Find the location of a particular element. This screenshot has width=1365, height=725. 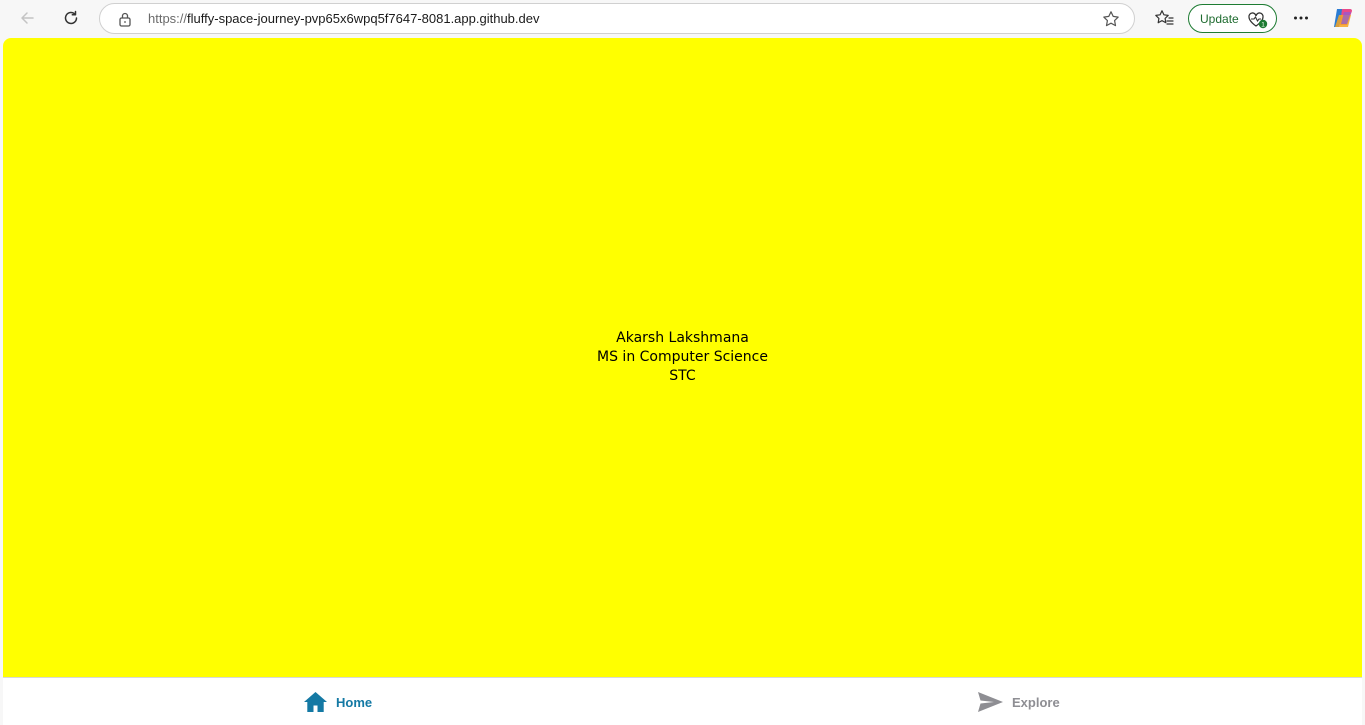

reload-button is located at coordinates (71, 18).